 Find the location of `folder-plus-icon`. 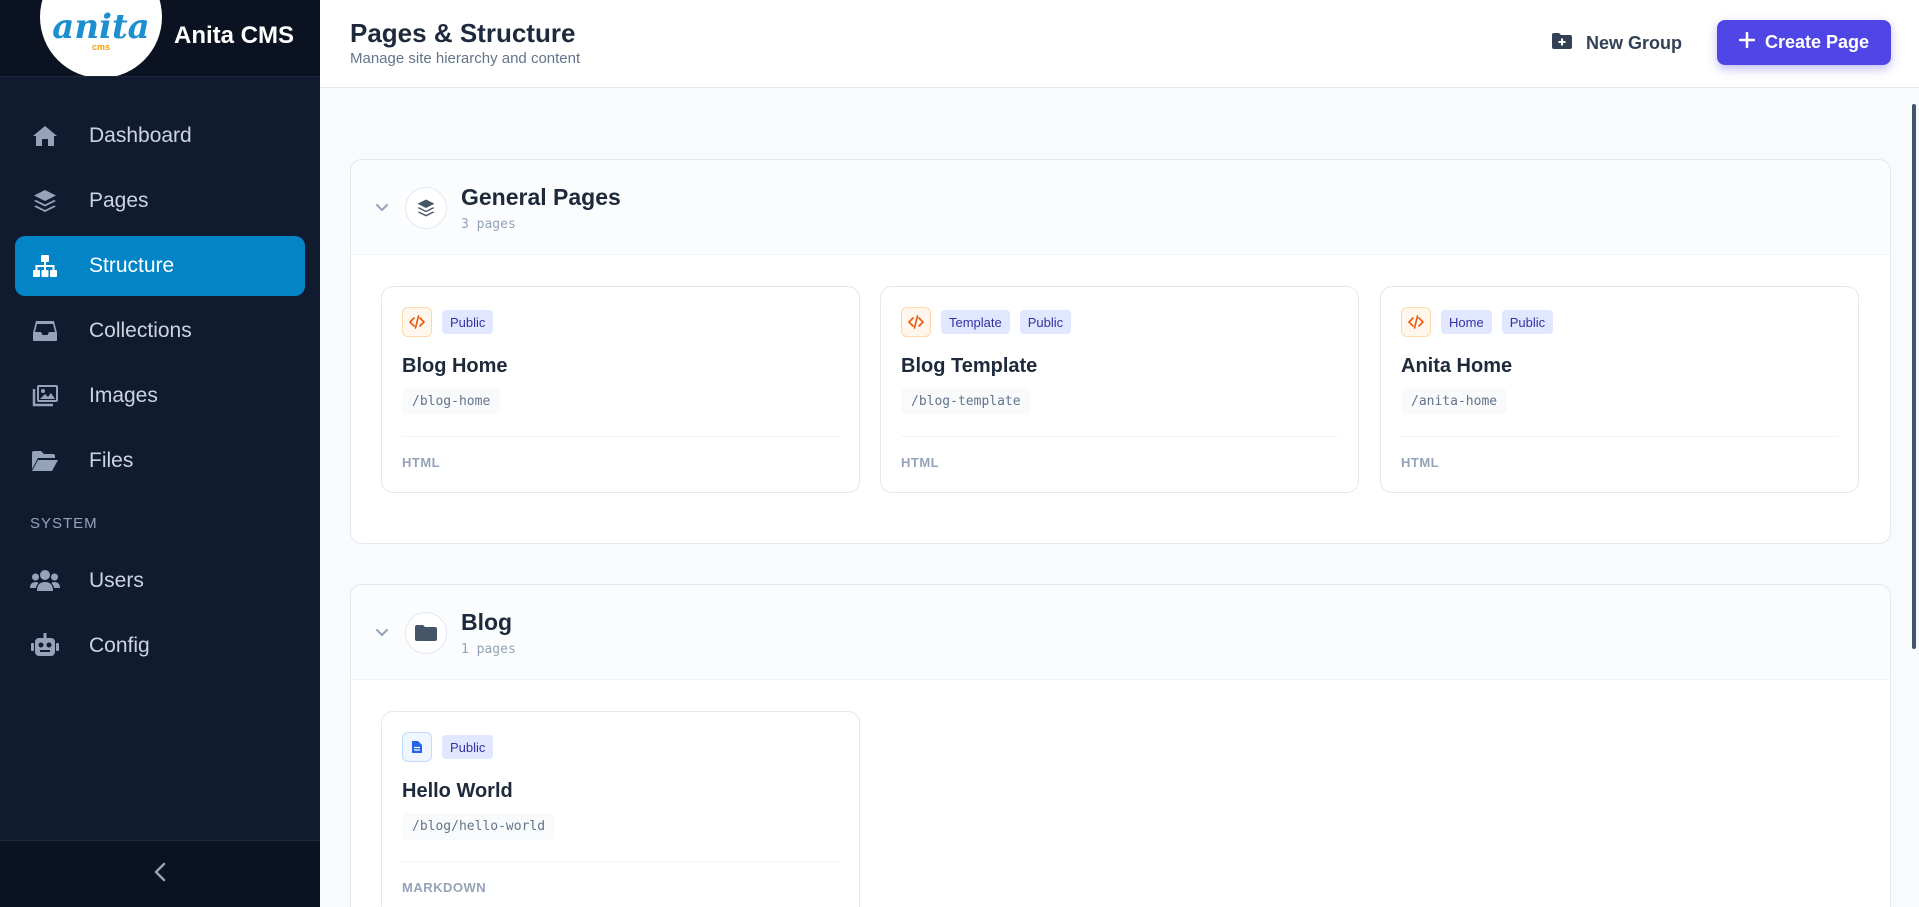

folder-plus-icon is located at coordinates (1562, 43).